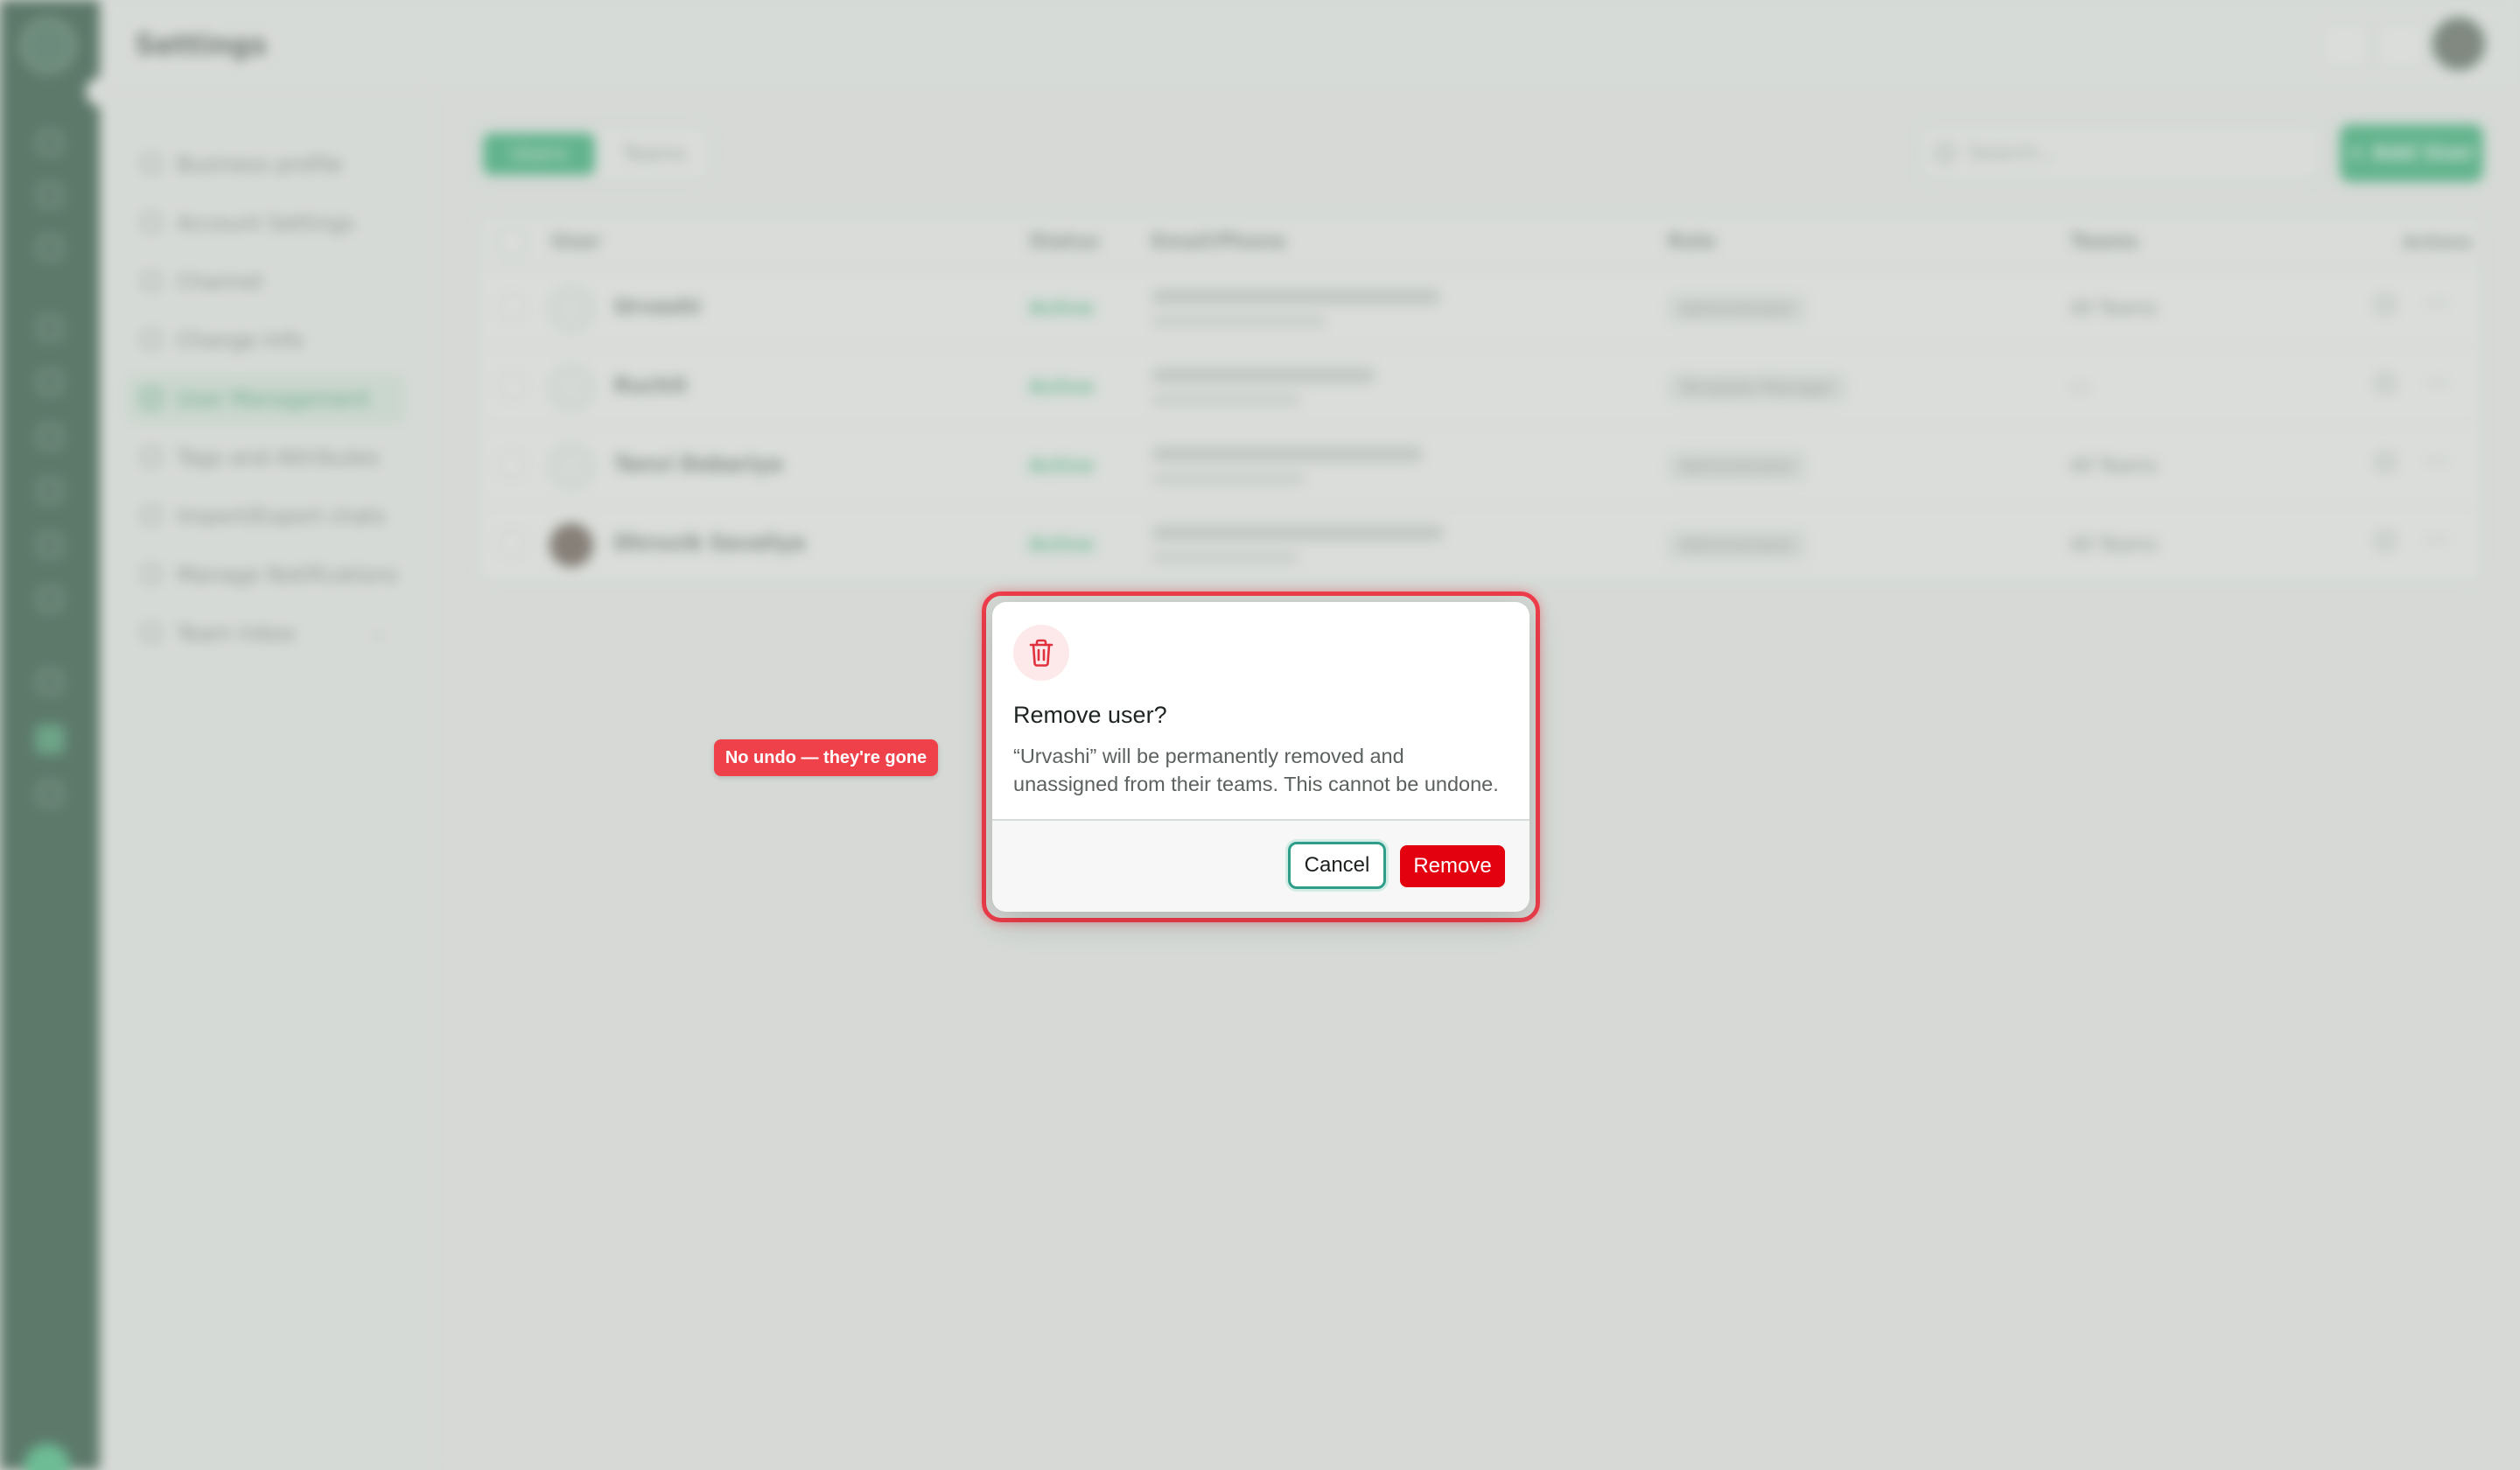 This screenshot has height=1470, width=2520. I want to click on trash-icon-badge, so click(1041, 653).